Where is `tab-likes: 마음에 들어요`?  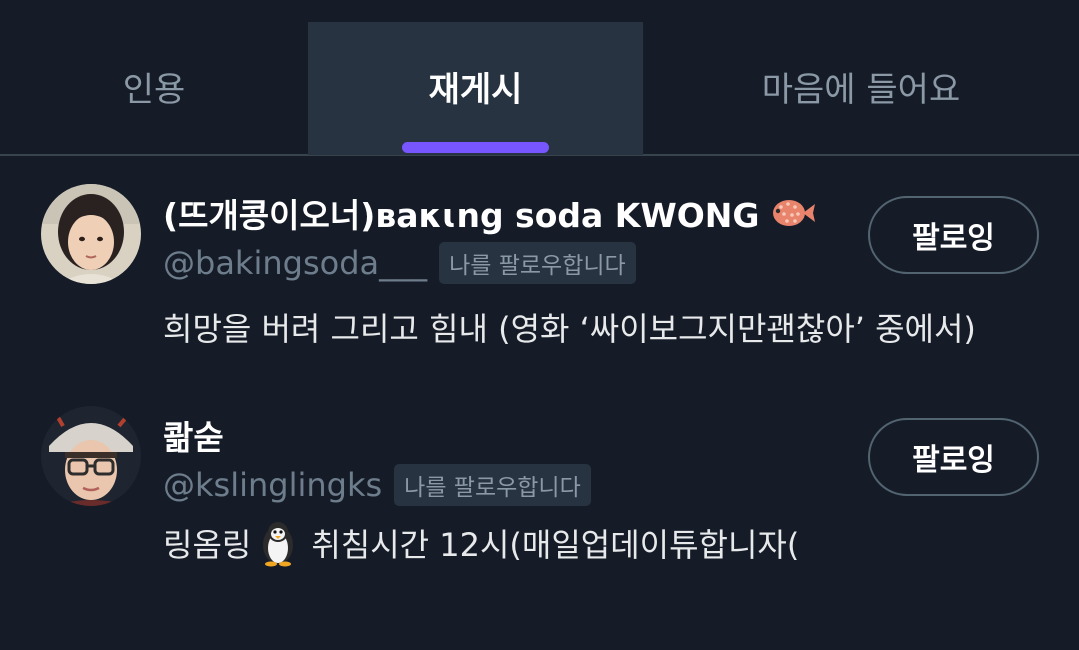 tab-likes: 마음에 들어요 is located at coordinates (861, 88).